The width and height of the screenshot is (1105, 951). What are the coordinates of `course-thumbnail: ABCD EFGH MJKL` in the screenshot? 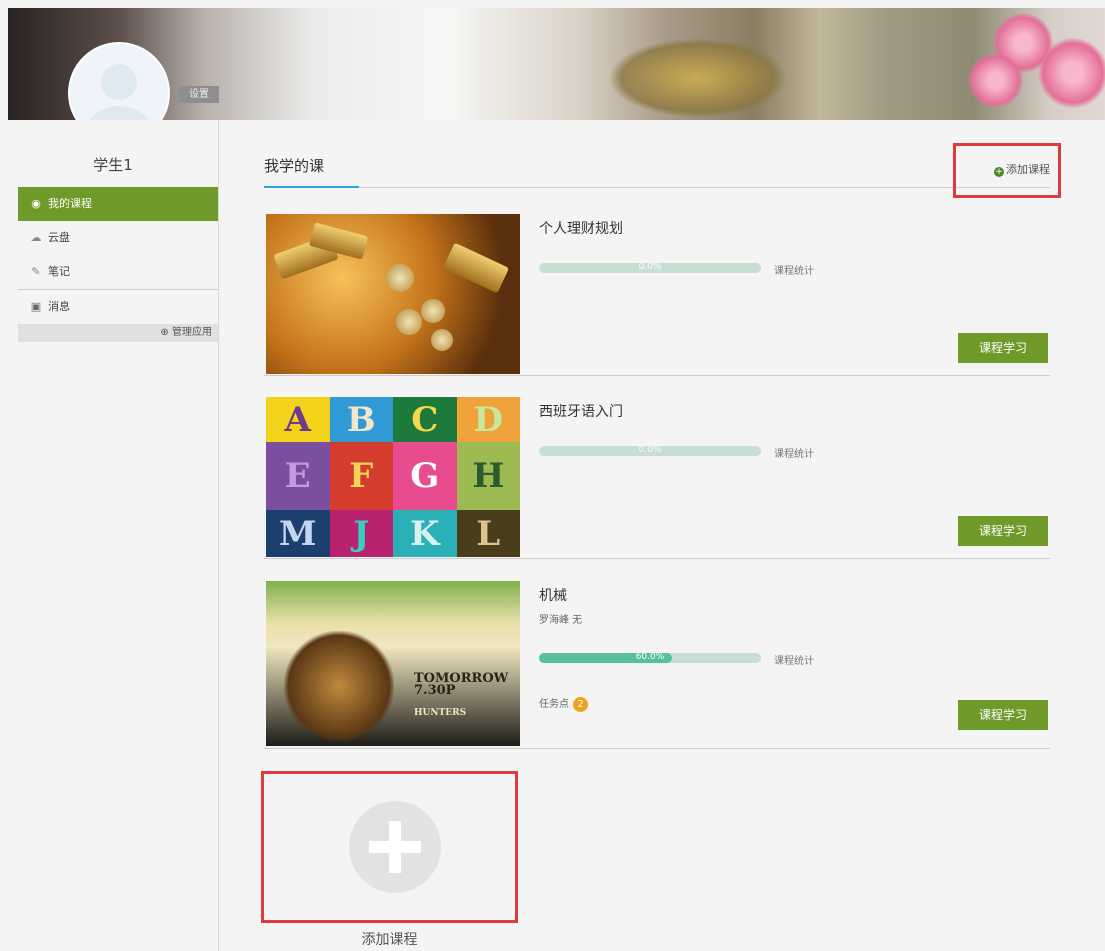 It's located at (393, 477).